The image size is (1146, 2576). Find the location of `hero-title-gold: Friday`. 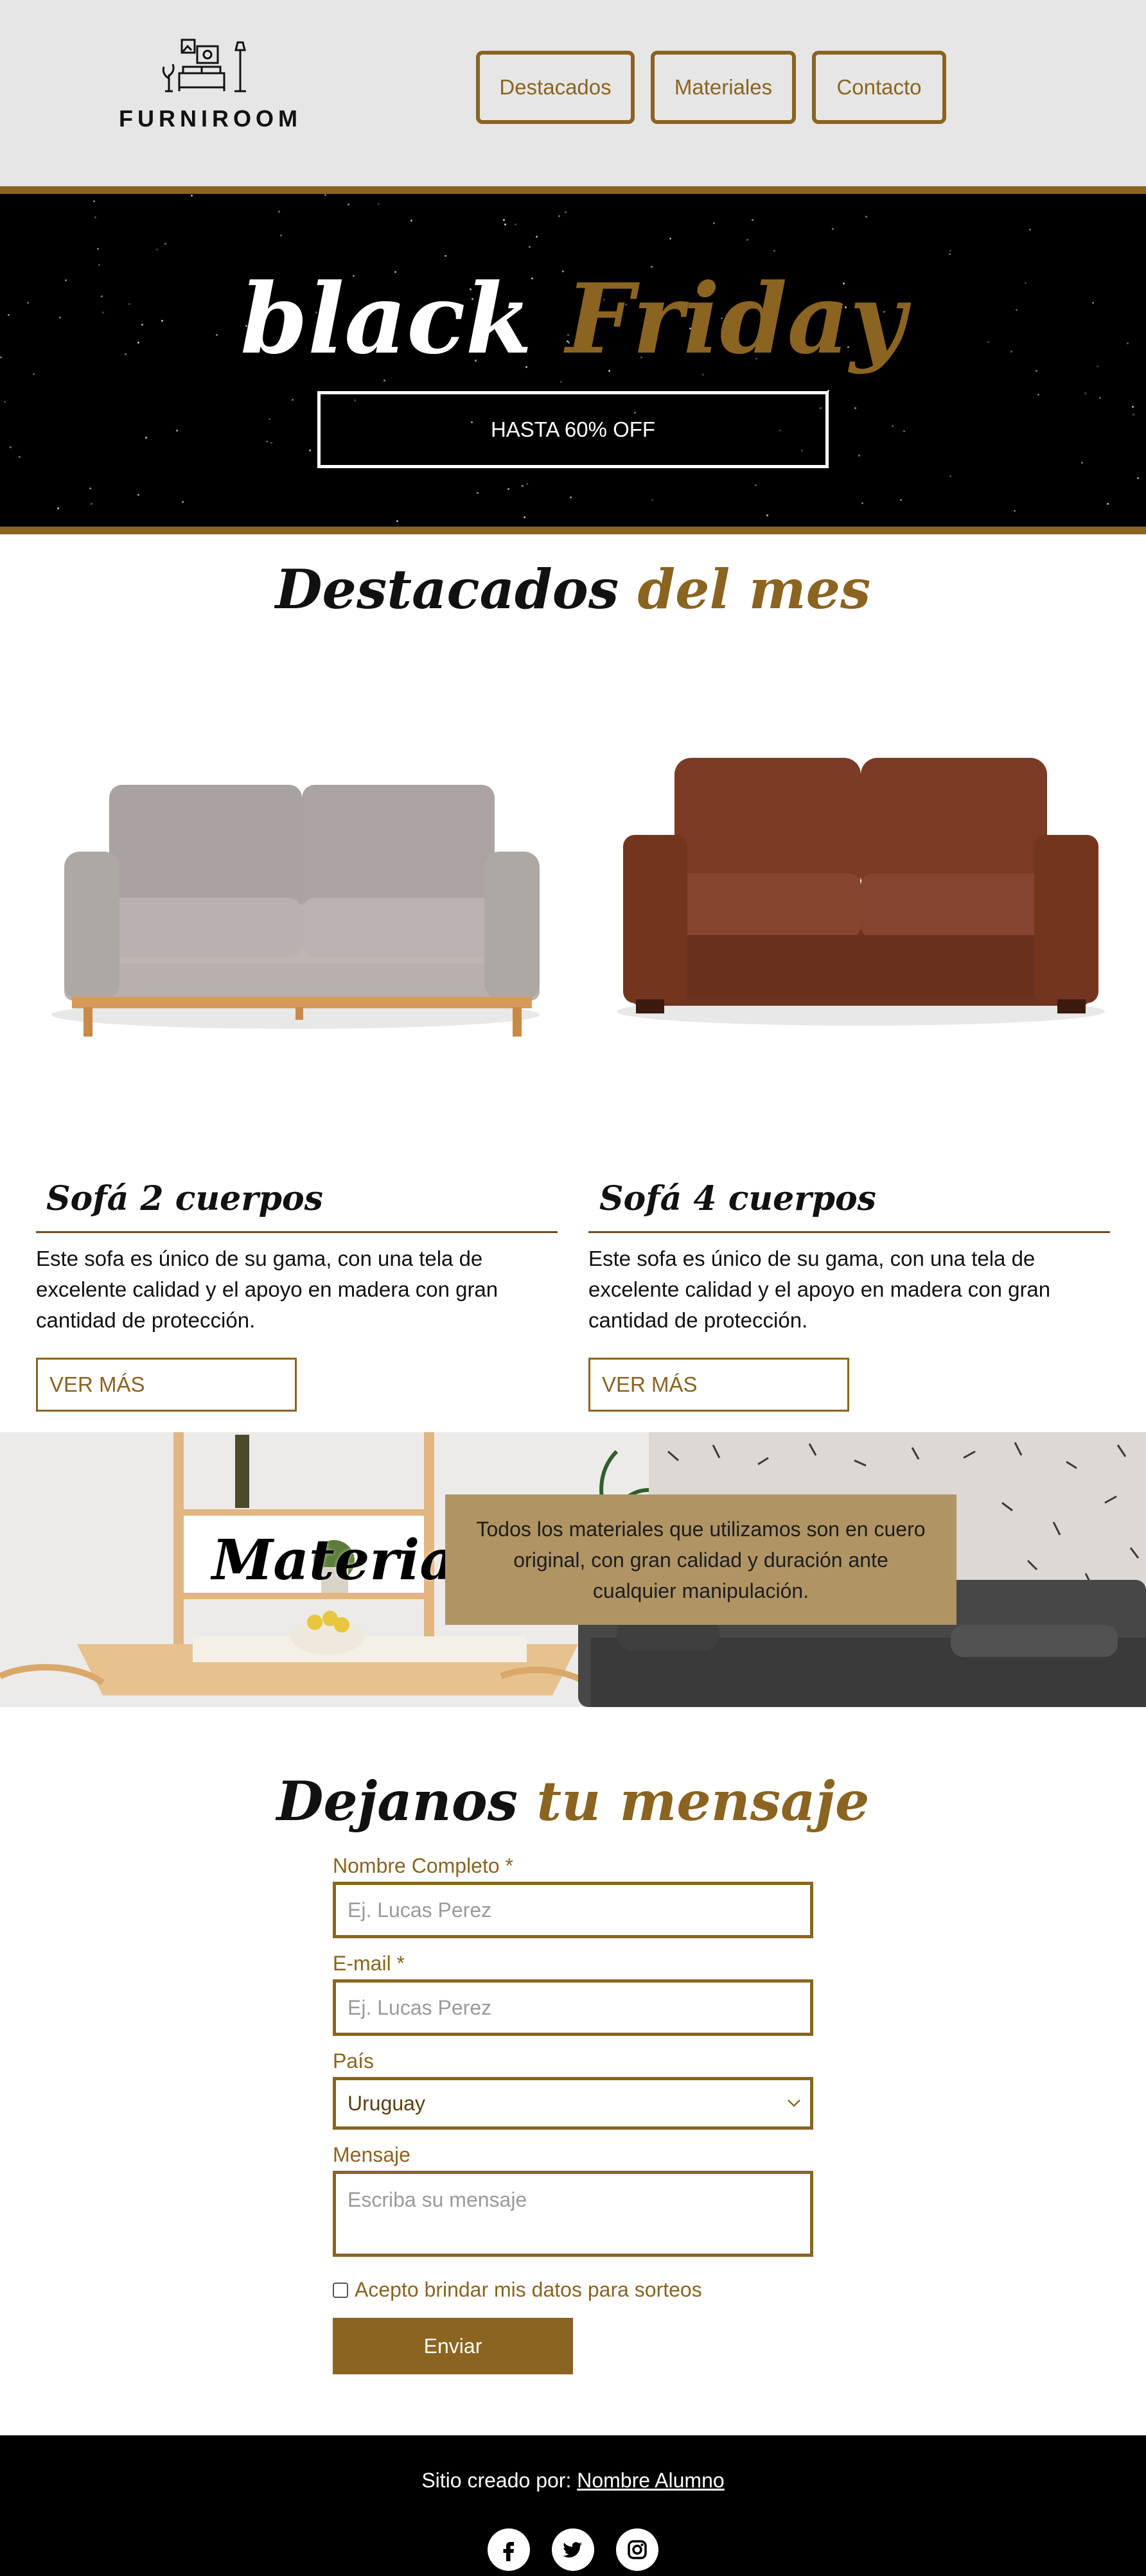

hero-title-gold: Friday is located at coordinates (735, 319).